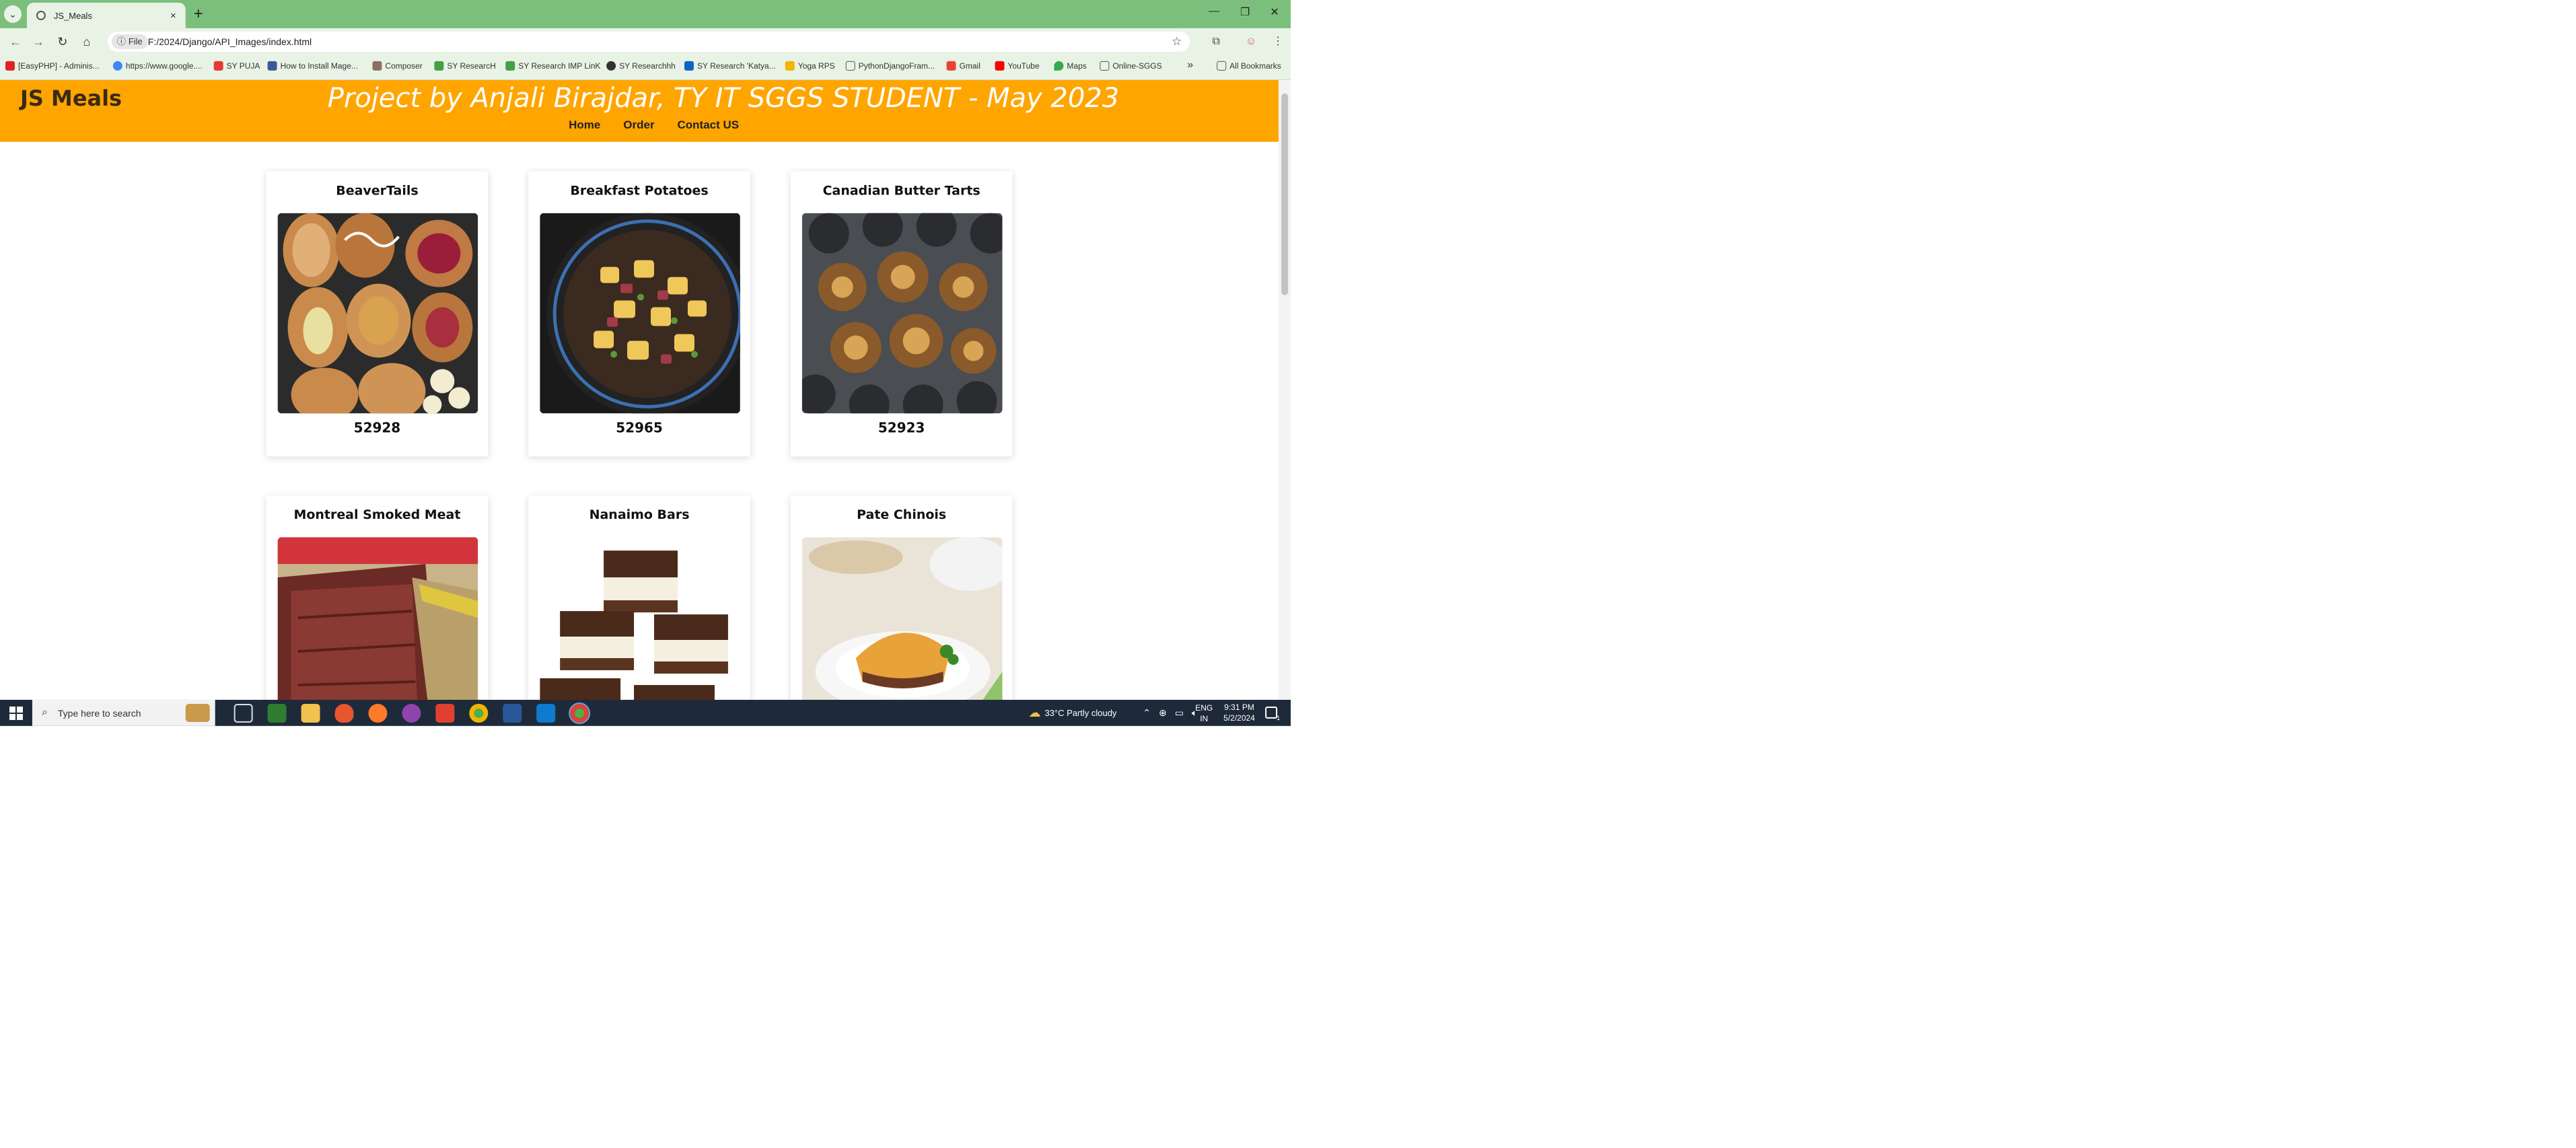 The width and height of the screenshot is (2576, 1148). What do you see at coordinates (411, 713) in the screenshot?
I see `app-icon-purple` at bounding box center [411, 713].